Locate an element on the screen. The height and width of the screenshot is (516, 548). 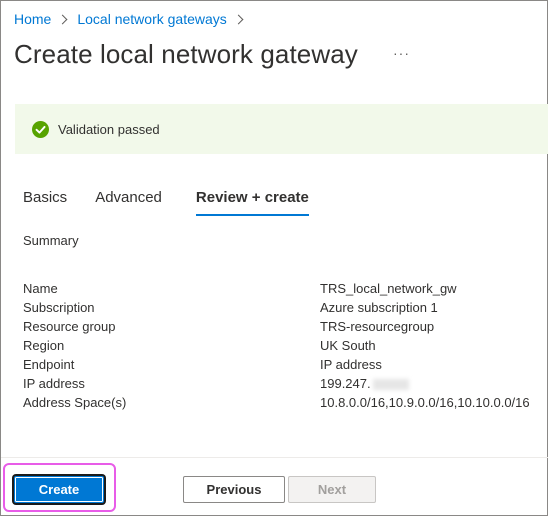
summary-value: TRS_local_network_gw is located at coordinates (388, 288).